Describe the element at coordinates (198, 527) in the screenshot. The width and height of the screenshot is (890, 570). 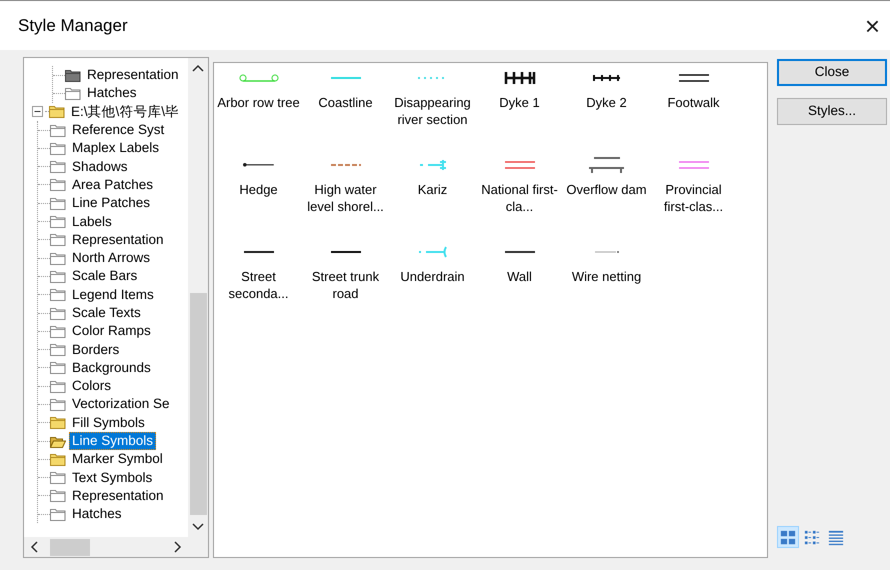
I see `scroll-down-icon` at that location.